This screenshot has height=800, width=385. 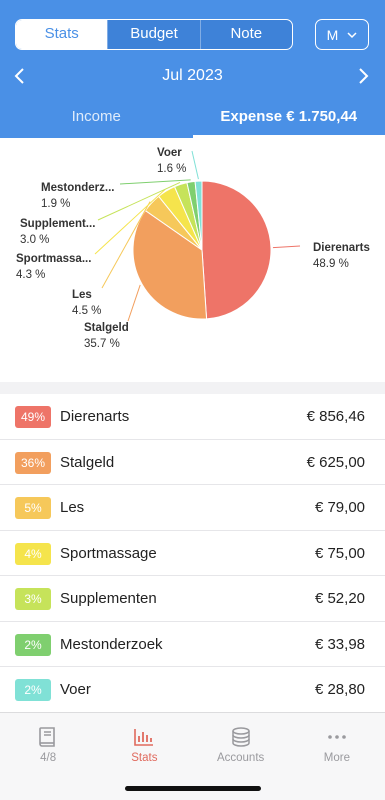 I want to click on coins-icon, so click(x=240, y=737).